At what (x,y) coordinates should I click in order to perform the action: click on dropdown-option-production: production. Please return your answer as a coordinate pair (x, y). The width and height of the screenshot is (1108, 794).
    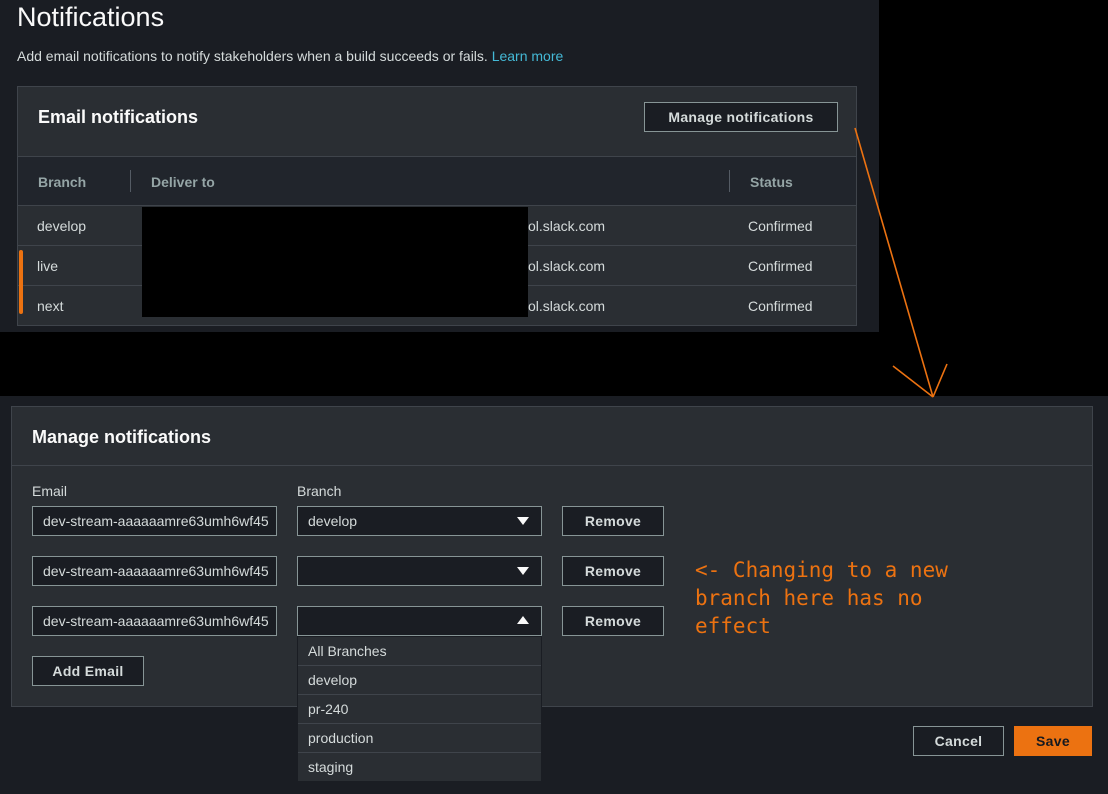
    Looking at the image, I should click on (419, 738).